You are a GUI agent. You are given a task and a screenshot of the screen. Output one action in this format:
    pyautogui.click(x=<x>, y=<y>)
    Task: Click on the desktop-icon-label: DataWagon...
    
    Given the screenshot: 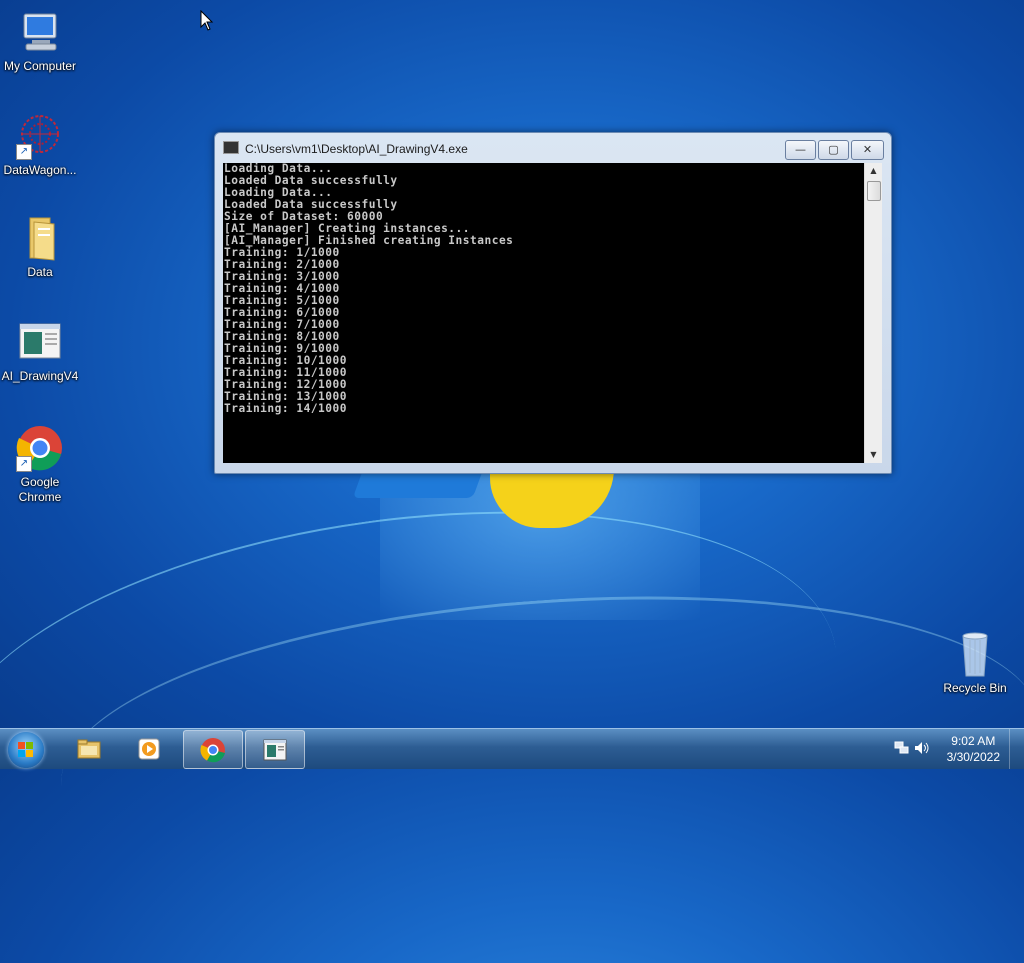 What is the action you would take?
    pyautogui.click(x=40, y=170)
    